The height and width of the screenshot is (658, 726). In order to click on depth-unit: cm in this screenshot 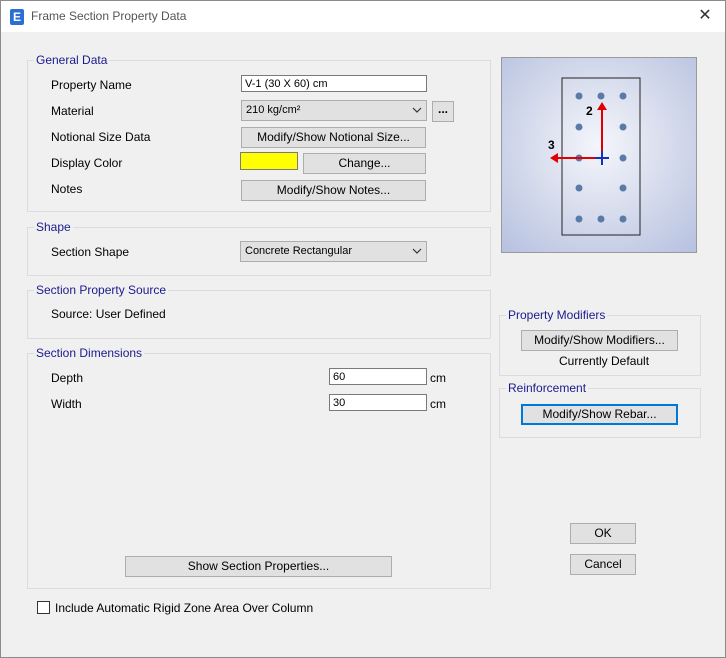, I will do `click(438, 378)`.